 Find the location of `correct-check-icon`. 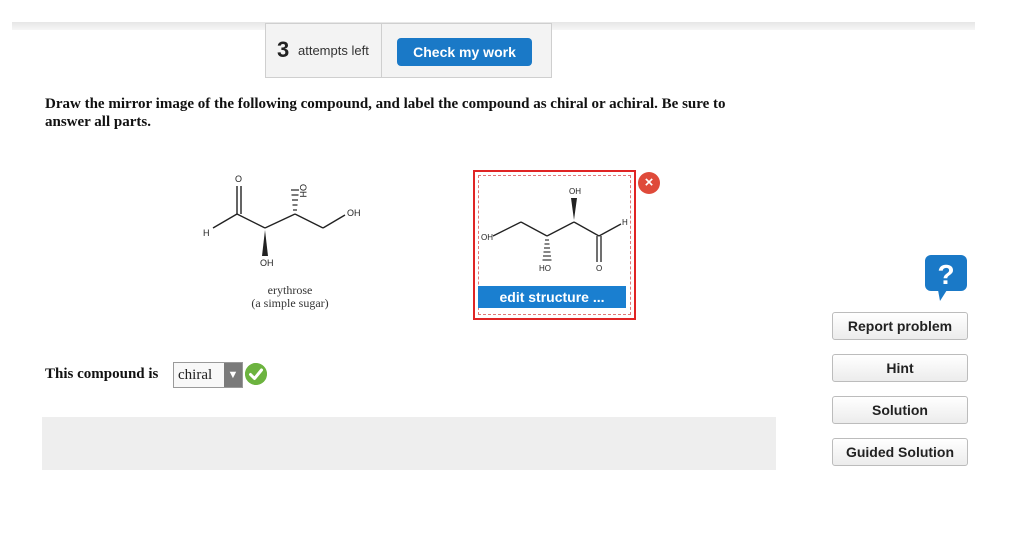

correct-check-icon is located at coordinates (256, 374).